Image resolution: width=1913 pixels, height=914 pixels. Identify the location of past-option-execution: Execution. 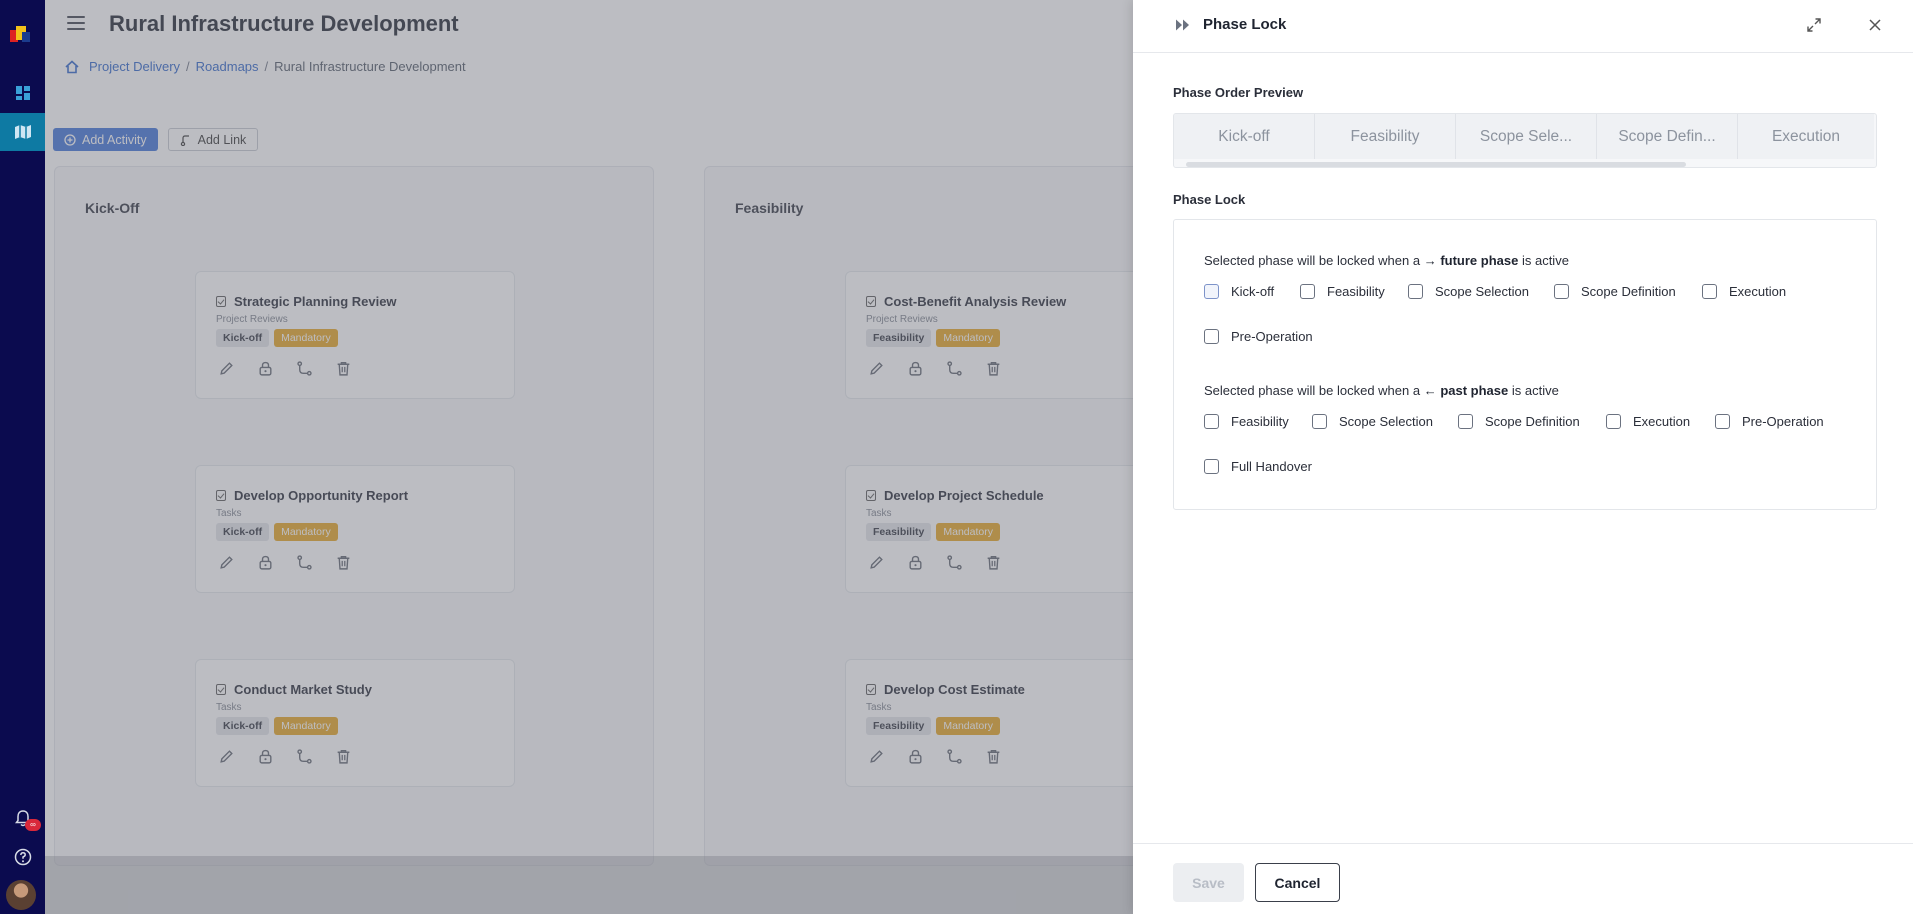
(1648, 421).